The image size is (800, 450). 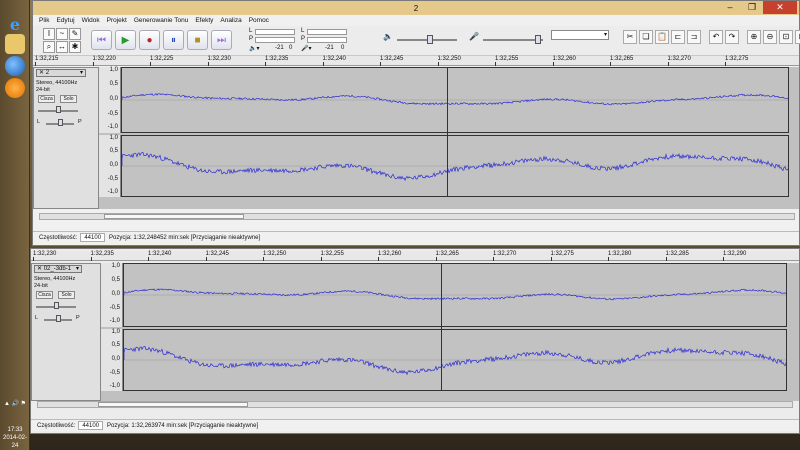 I want to click on mic-meter-icon: 🎤▾, so click(x=306, y=49).